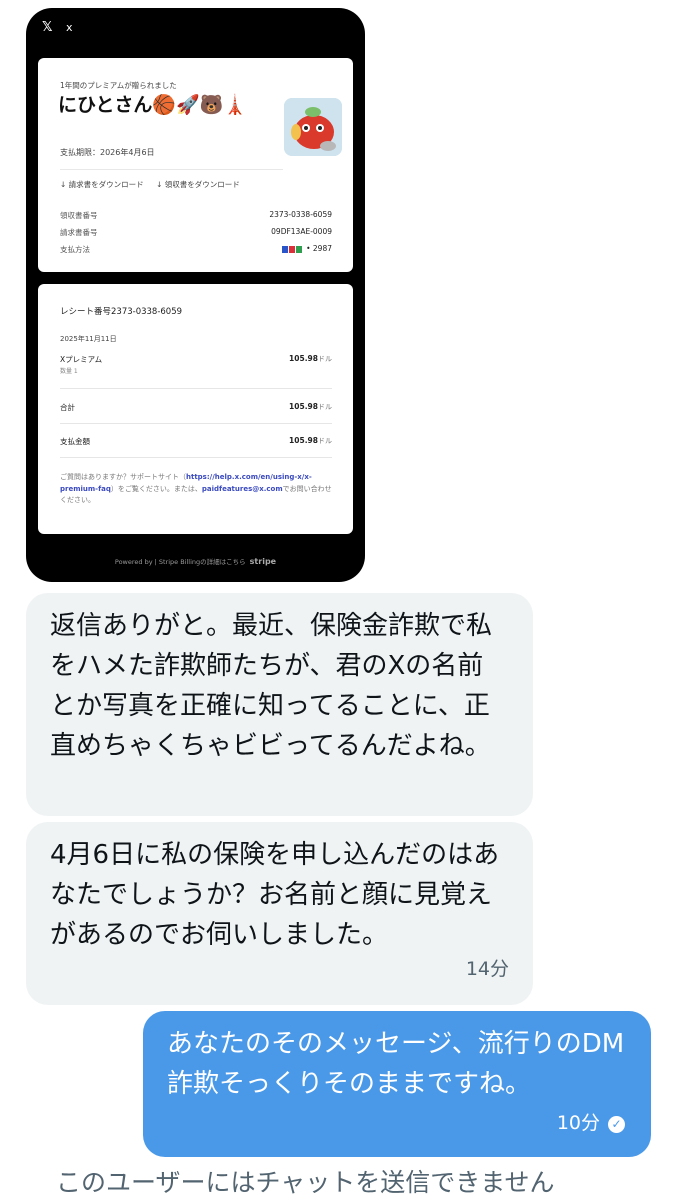 The height and width of the screenshot is (1200, 677). What do you see at coordinates (319, 248) in the screenshot?
I see `card-last-digits: • 2987` at bounding box center [319, 248].